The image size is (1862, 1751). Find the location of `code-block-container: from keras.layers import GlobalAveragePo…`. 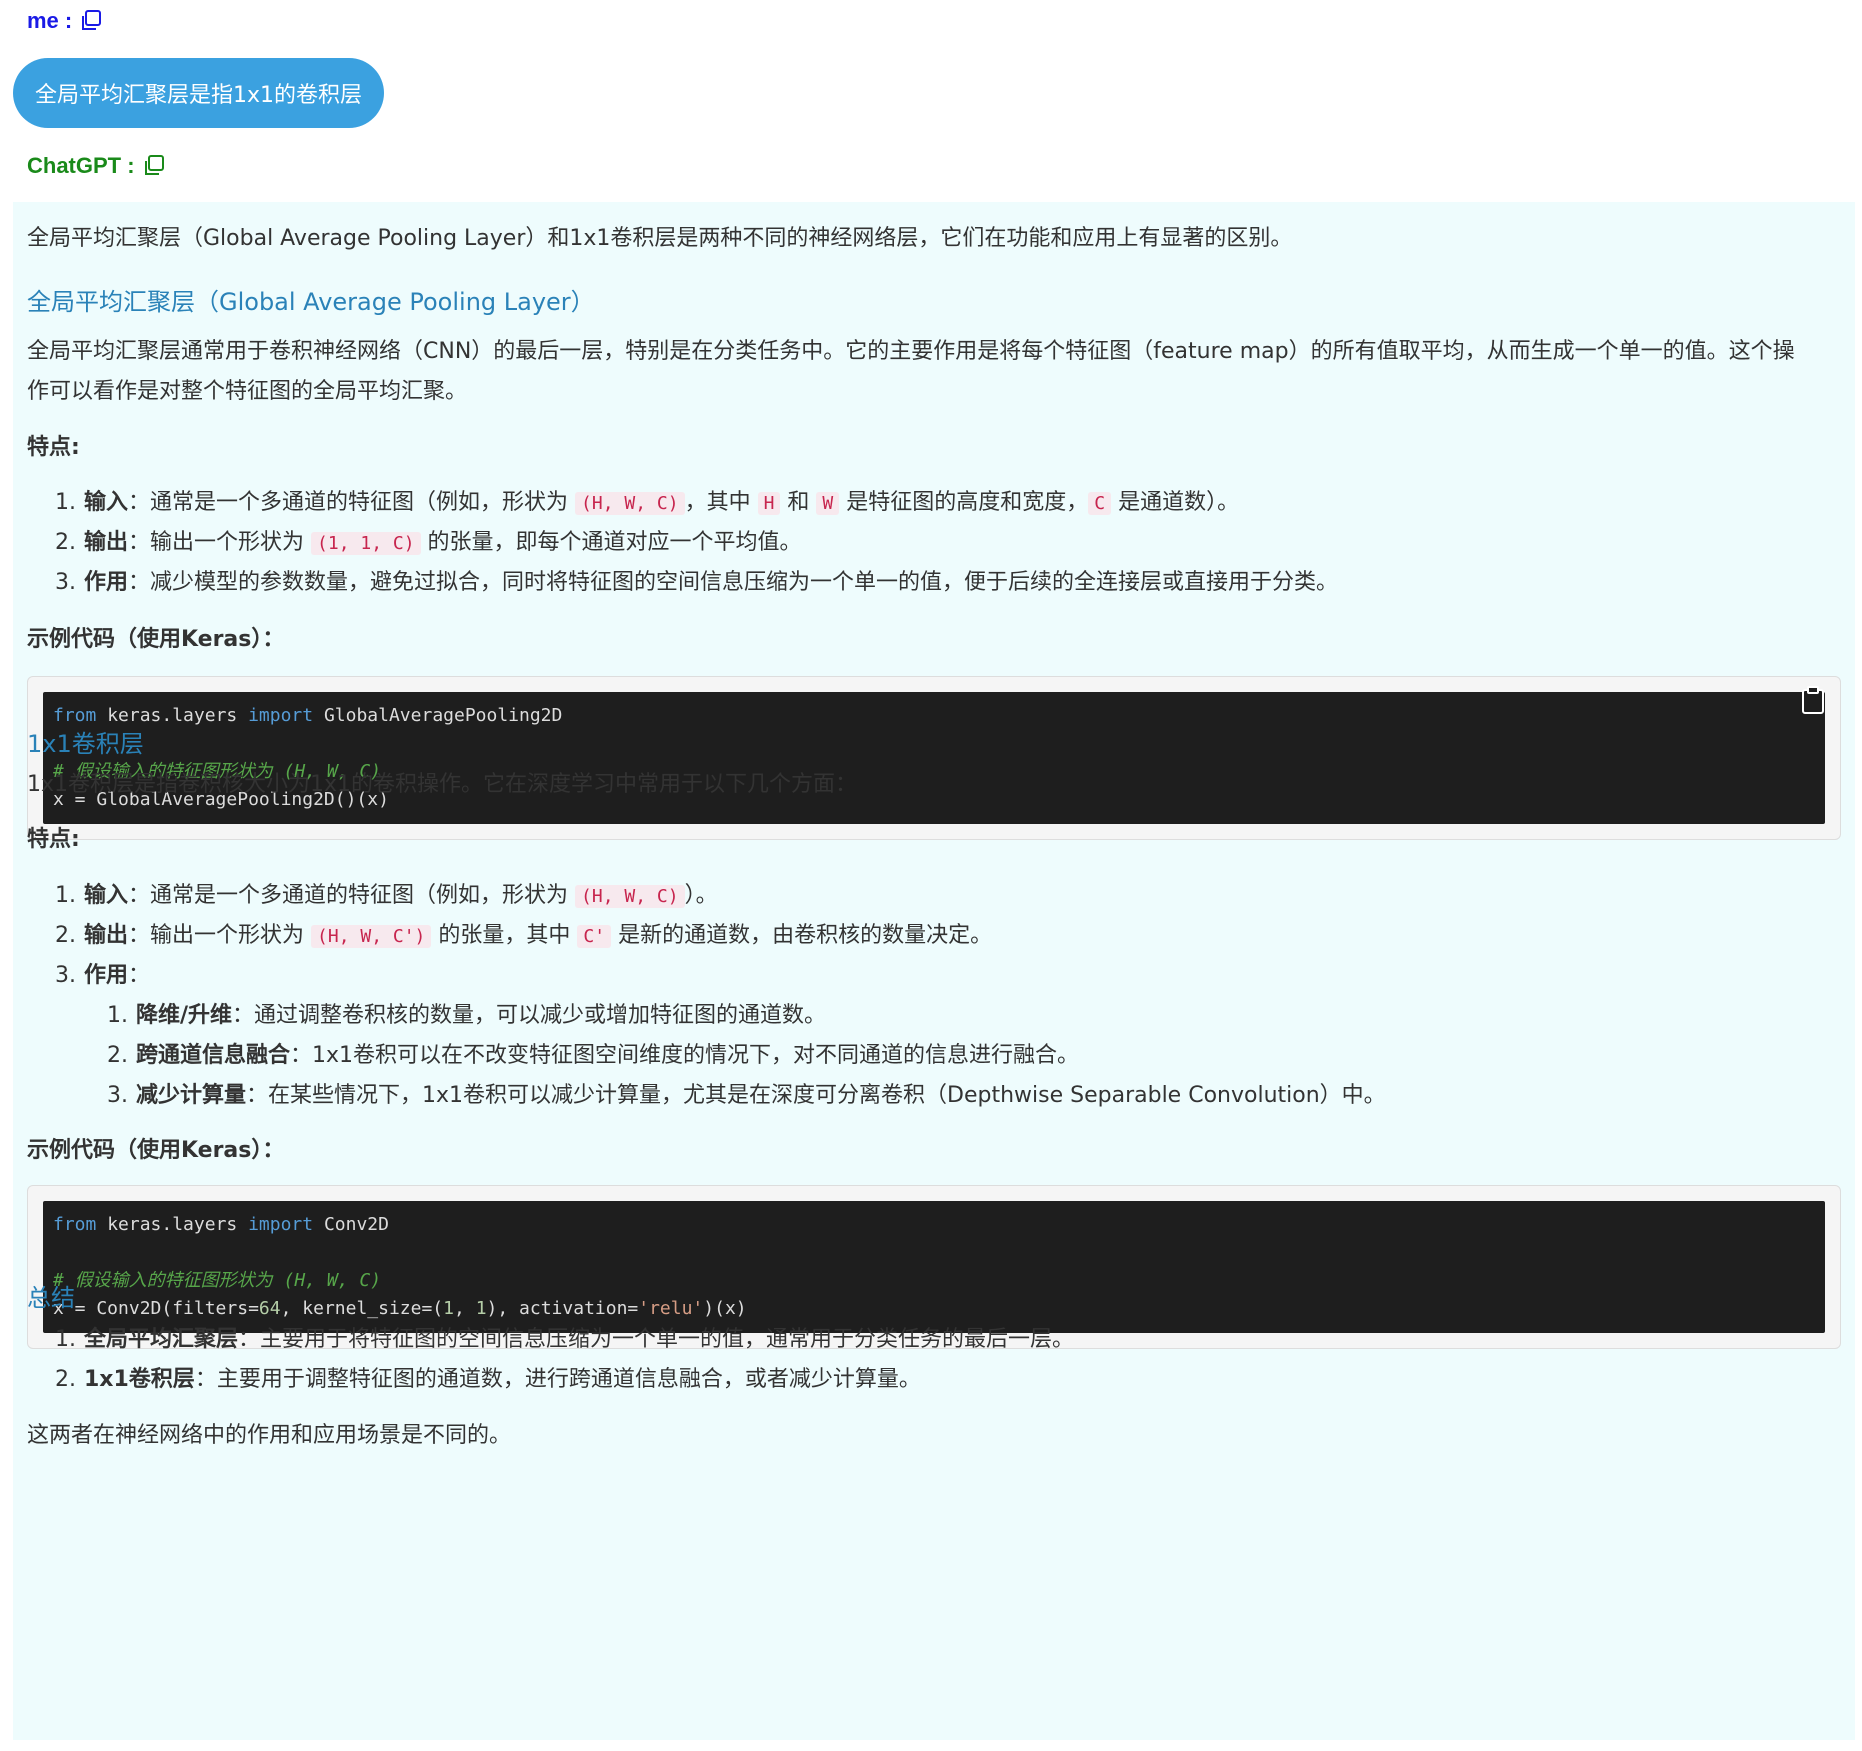

code-block-container: from keras.layers import GlobalAveragePo… is located at coordinates (934, 758).